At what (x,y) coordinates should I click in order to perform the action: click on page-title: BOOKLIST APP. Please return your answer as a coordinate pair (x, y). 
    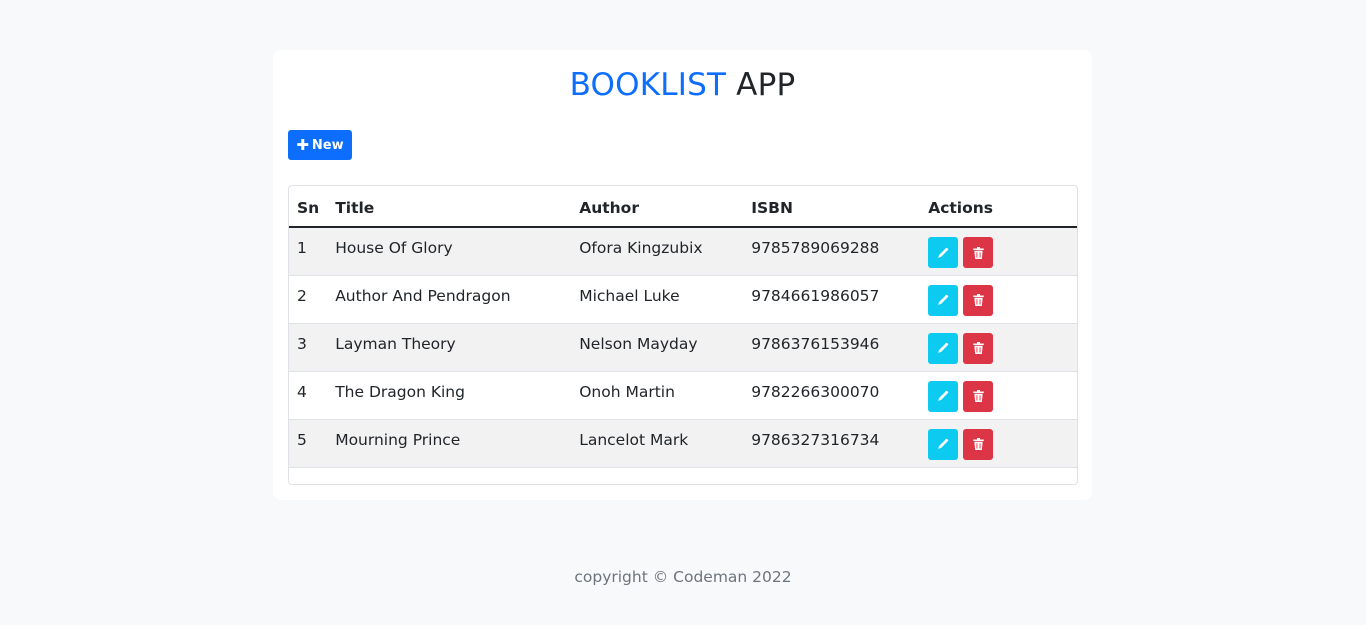
    Looking at the image, I should click on (682, 85).